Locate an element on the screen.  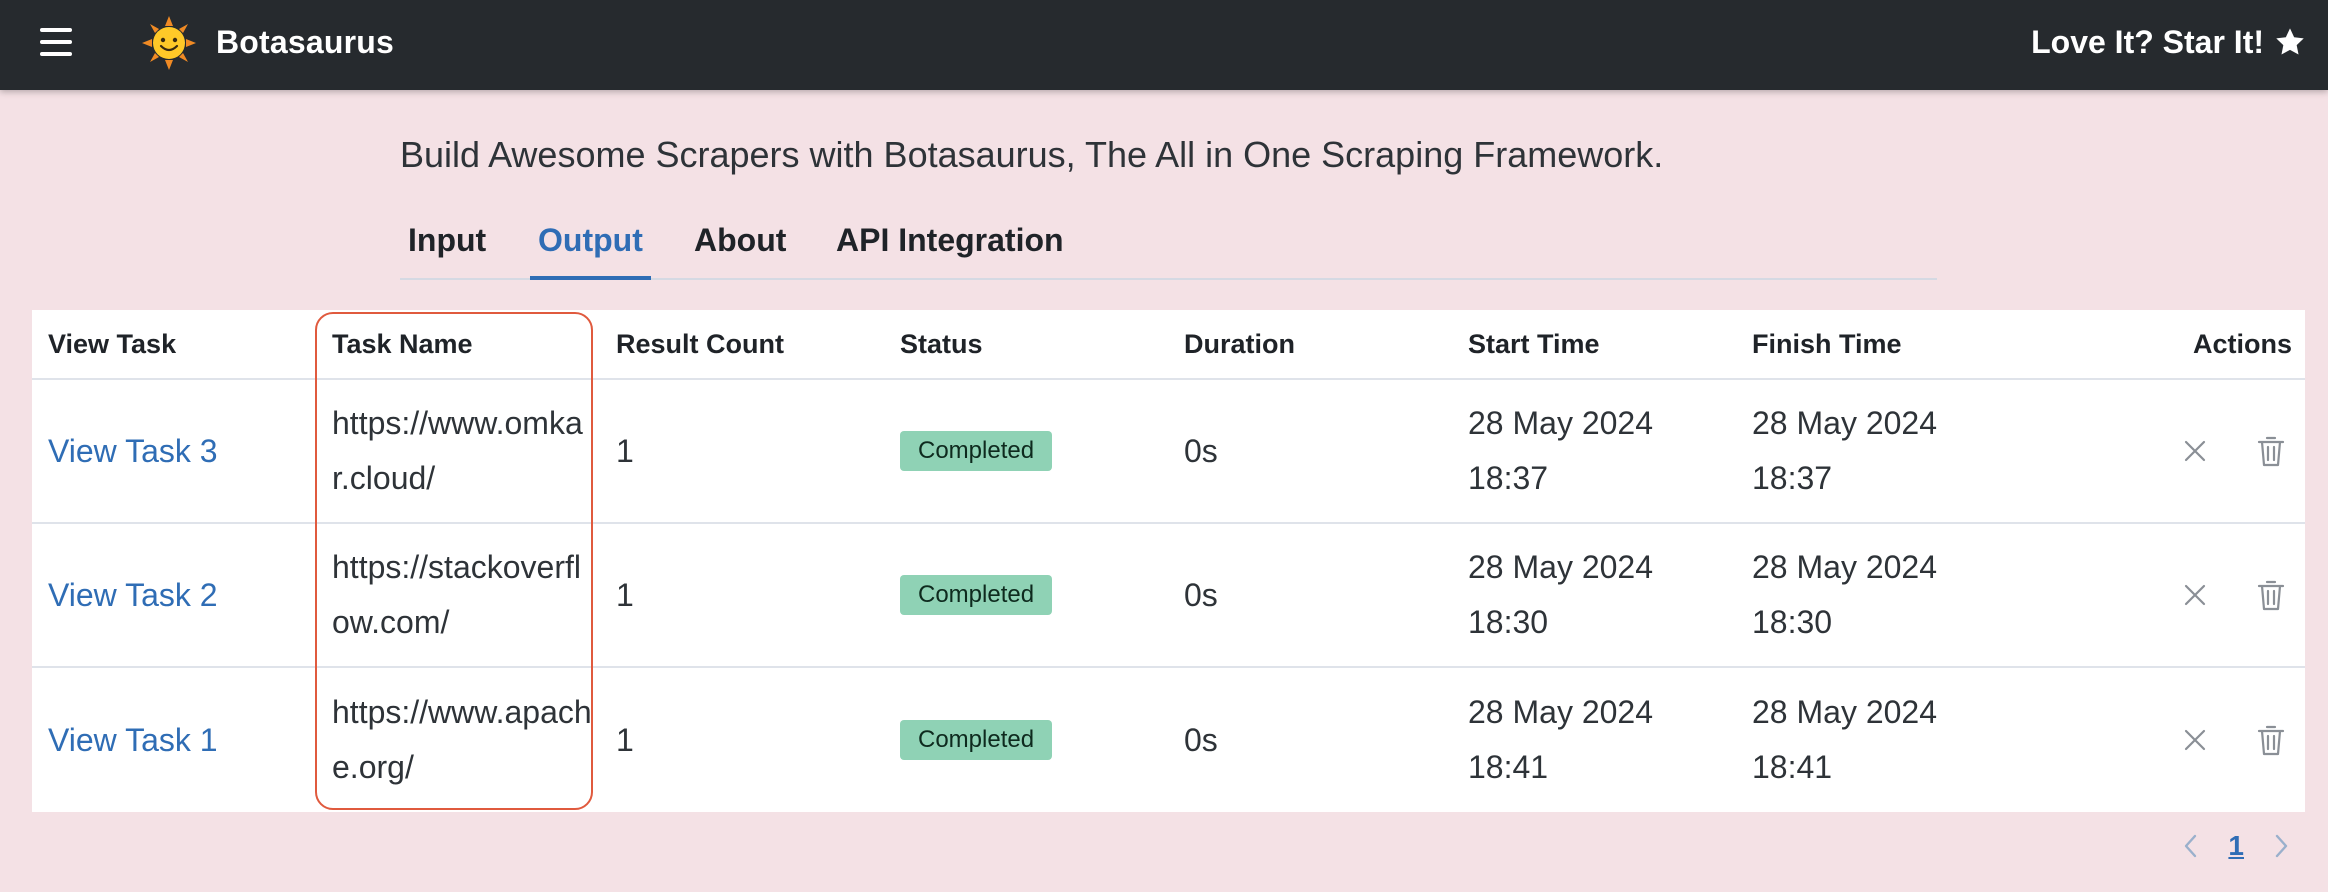
column-header: Task Name is located at coordinates (472, 344).